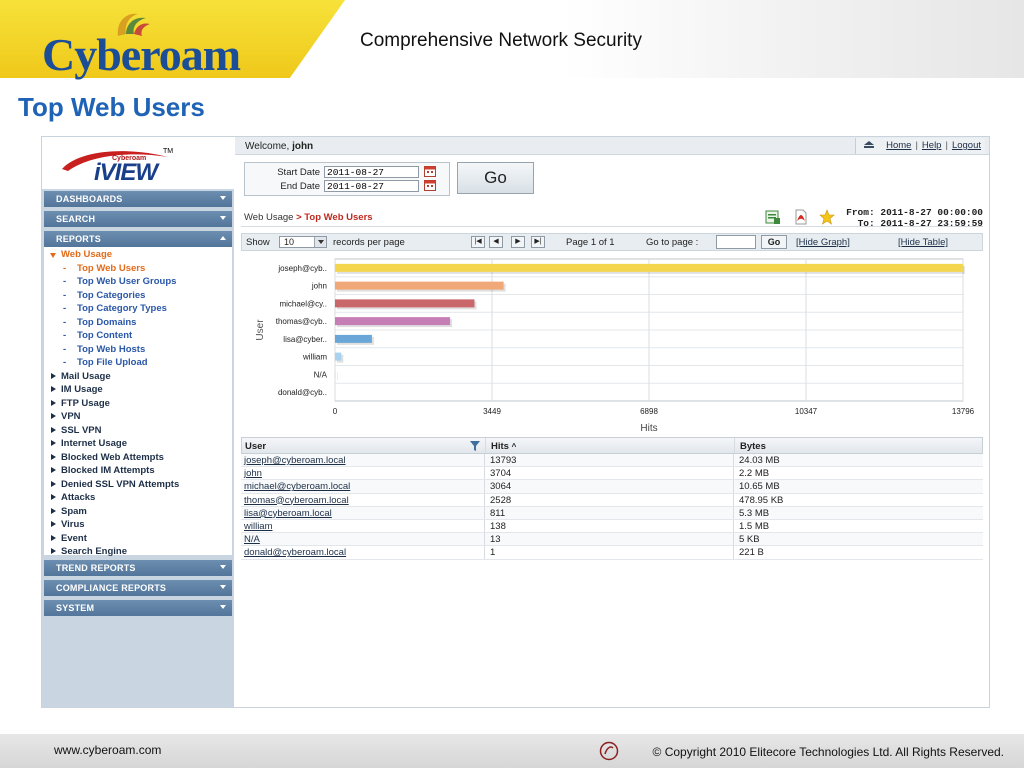  I want to click on section-label: TREND REPORTS, so click(96, 568).